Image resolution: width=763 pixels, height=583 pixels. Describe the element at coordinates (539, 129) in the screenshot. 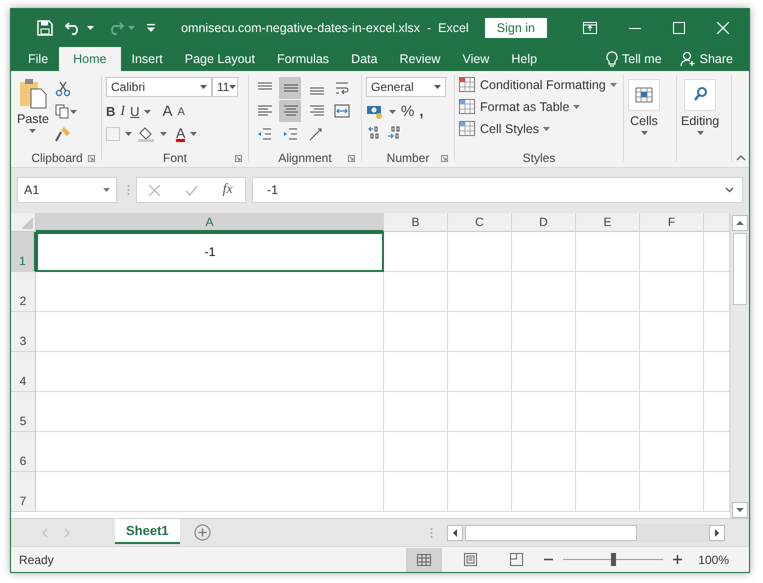

I see `styles-menu-button: Cell Styles` at that location.